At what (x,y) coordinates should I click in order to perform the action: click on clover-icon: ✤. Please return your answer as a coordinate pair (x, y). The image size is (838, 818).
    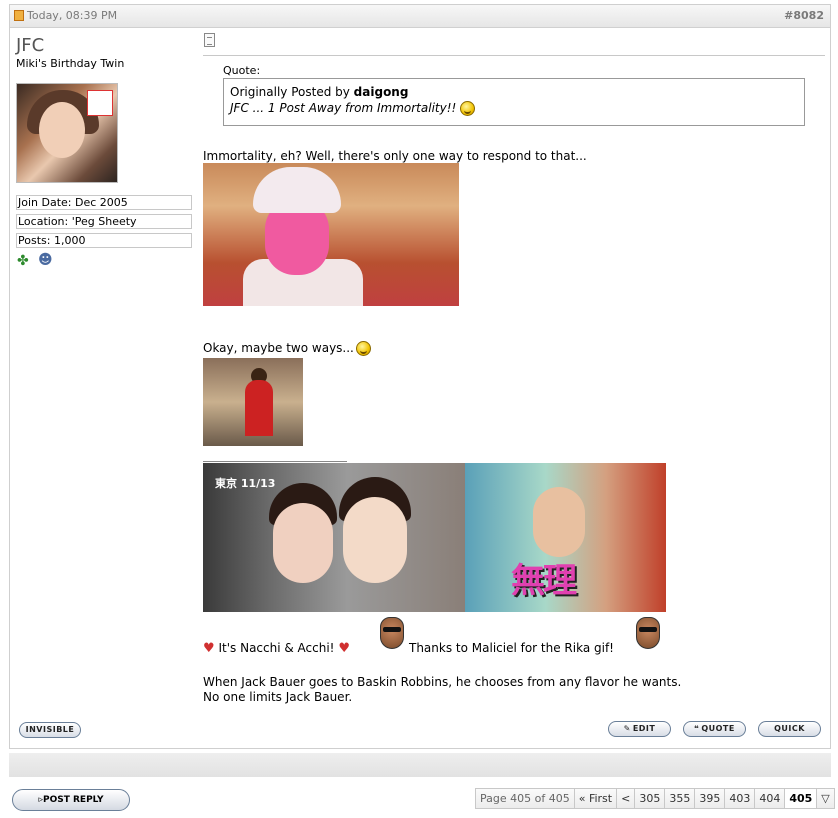
    Looking at the image, I should click on (23, 261).